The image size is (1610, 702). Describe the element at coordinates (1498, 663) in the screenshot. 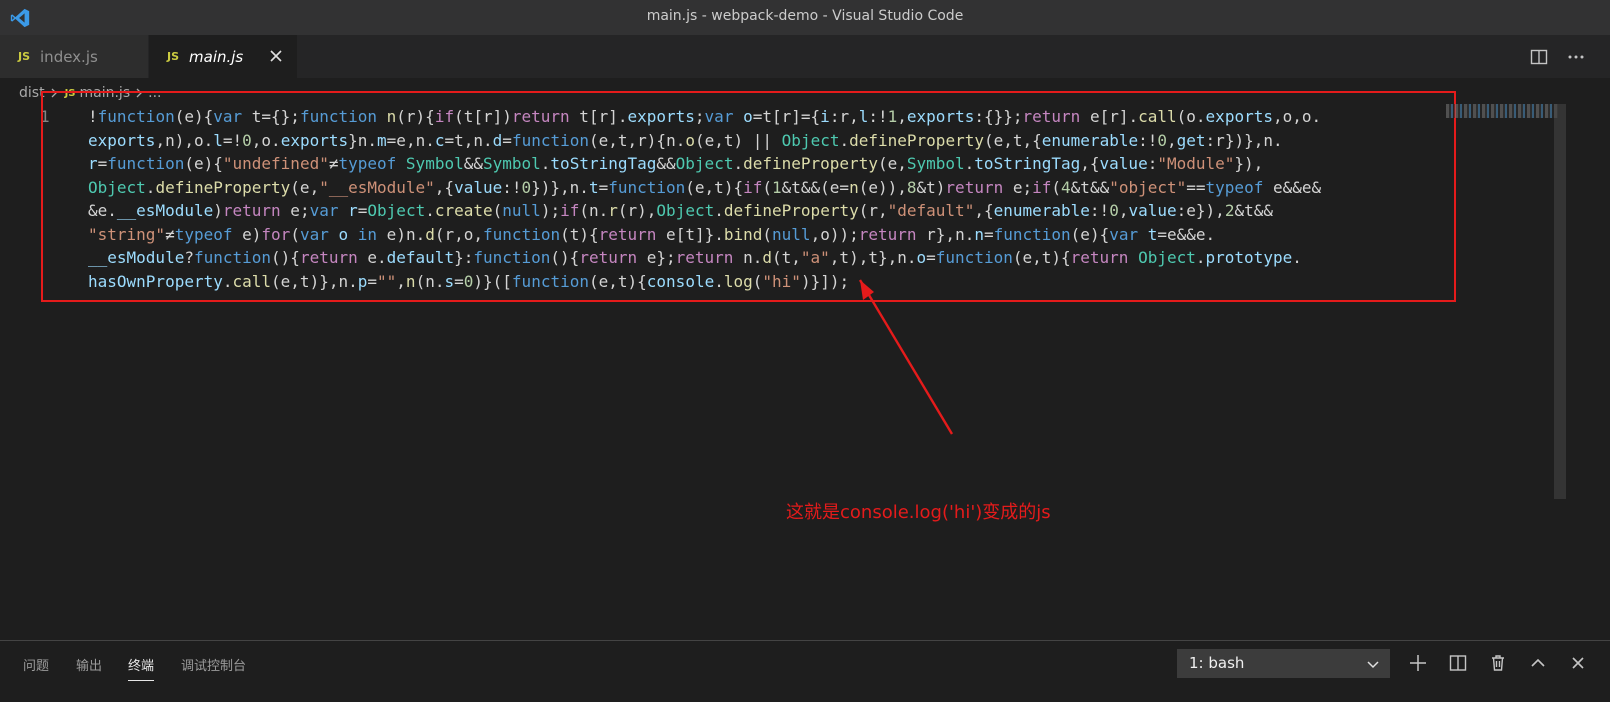

I see `trash-icon` at that location.